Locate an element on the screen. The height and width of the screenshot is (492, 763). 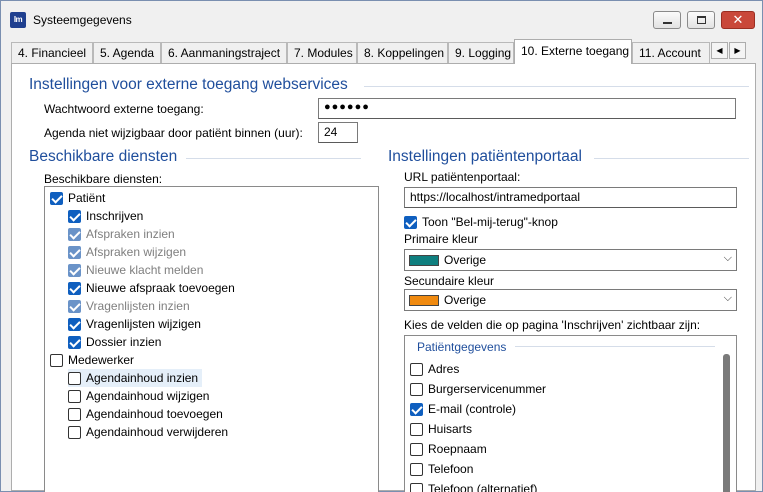
service-item-agendainhoud-verwijderen: Agendainhoud verwijderen is located at coordinates (148, 432).